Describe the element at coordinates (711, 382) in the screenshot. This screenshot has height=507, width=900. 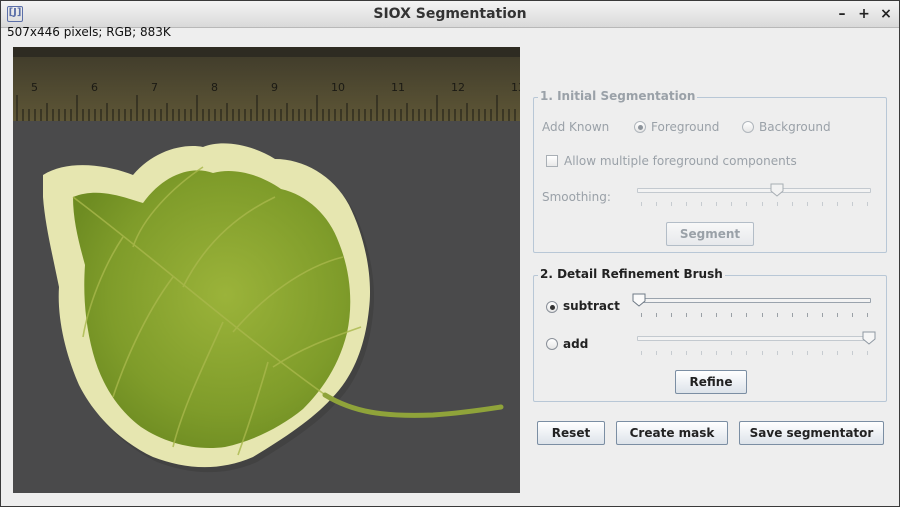
I see `refine-button: Refine` at that location.